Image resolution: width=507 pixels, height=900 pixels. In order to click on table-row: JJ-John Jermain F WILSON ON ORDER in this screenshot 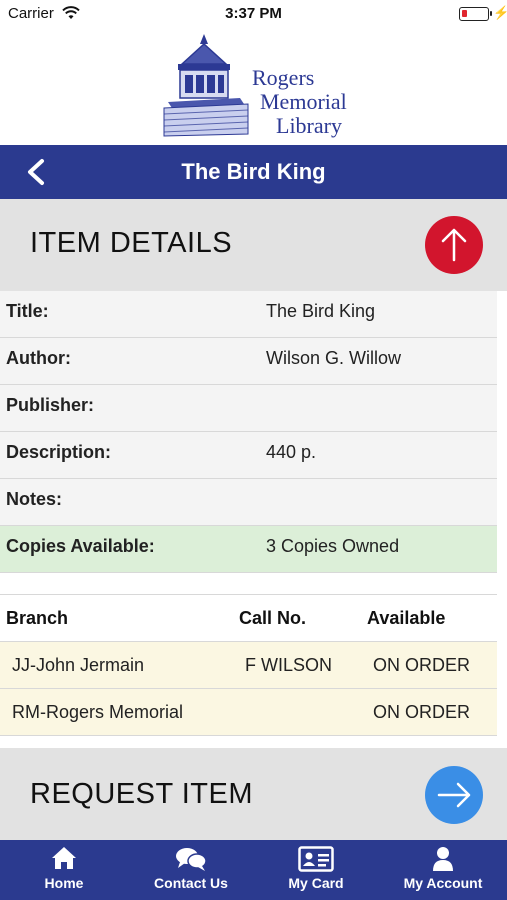, I will do `click(248, 665)`.